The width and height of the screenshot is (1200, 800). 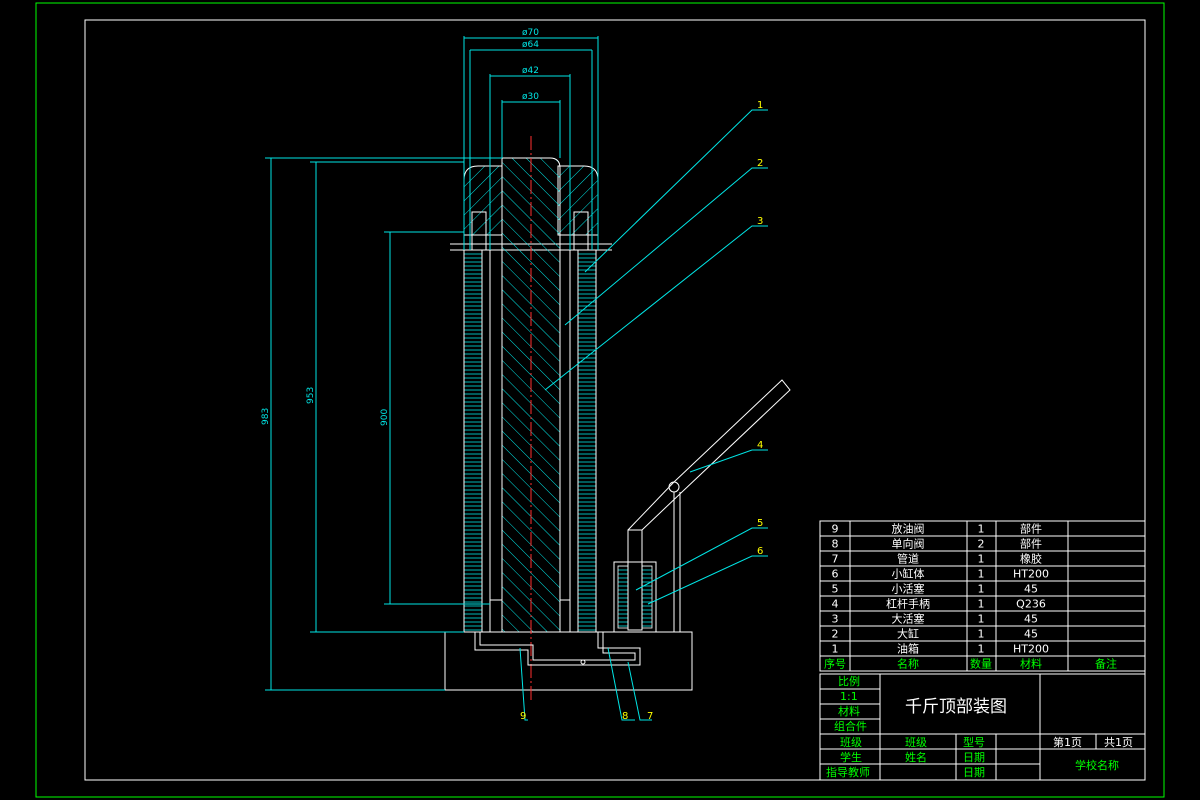 What do you see at coordinates (385, 417) in the screenshot?
I see `dim-h900: 900` at bounding box center [385, 417].